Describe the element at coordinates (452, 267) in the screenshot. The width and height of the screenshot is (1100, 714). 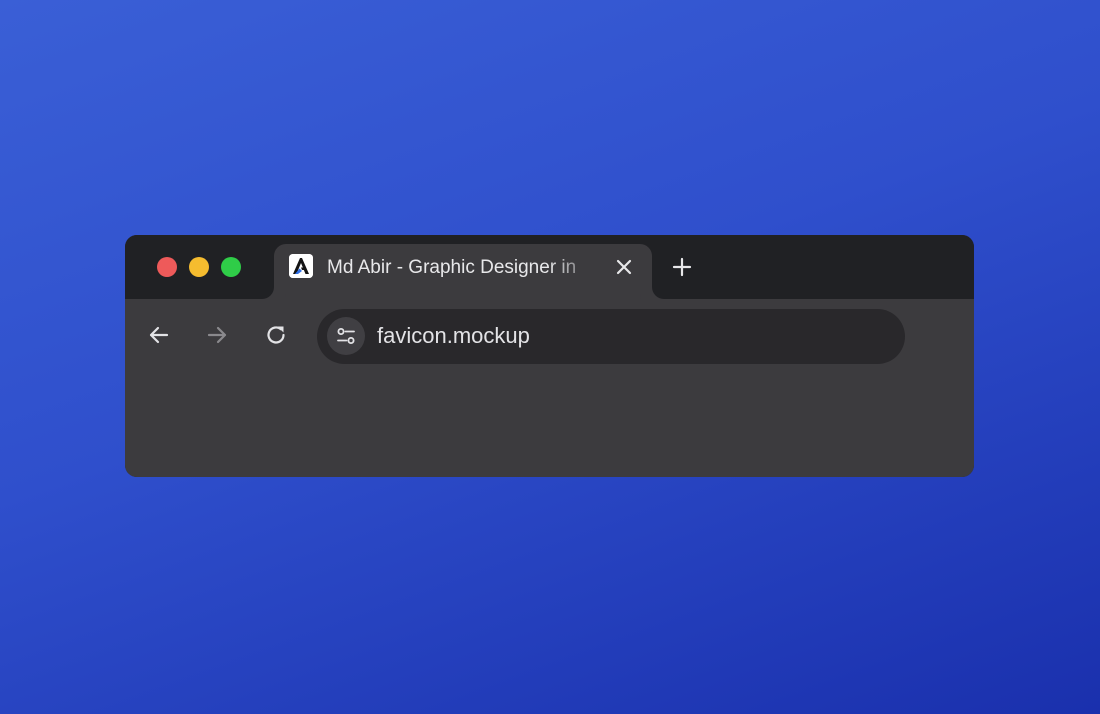
I see `tab-title: Md Abir - Graphic Designer in` at that location.